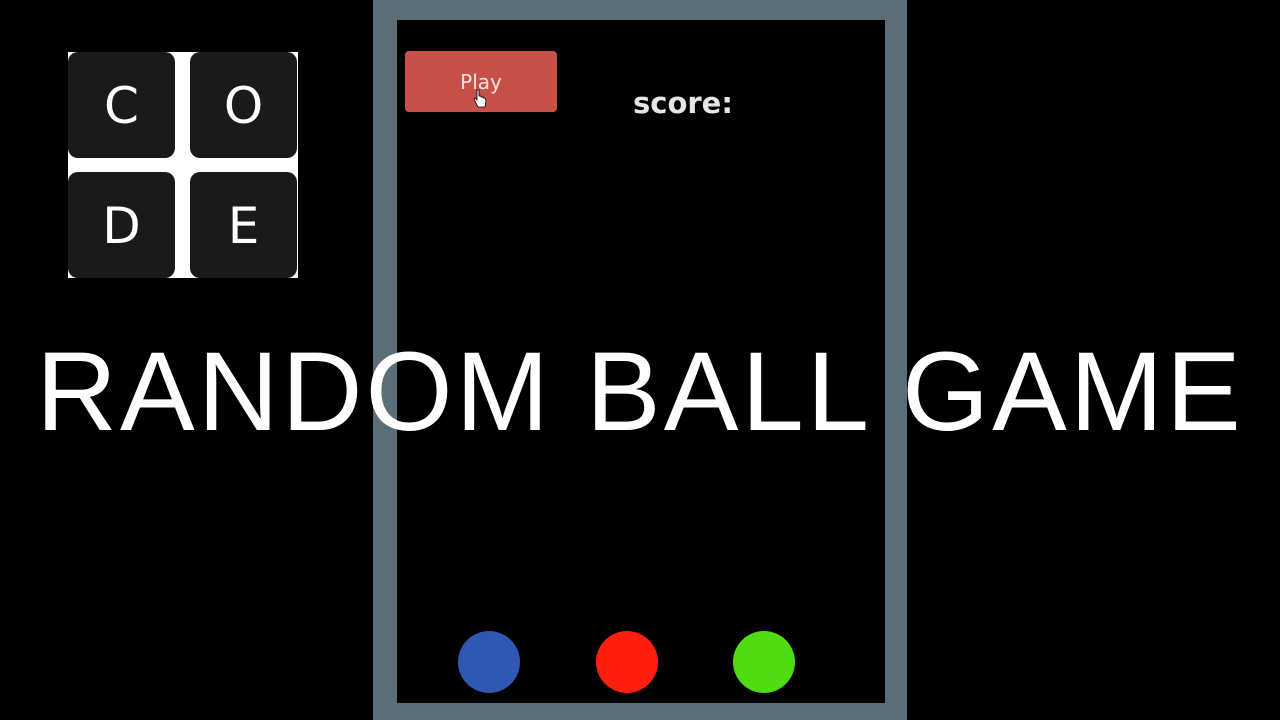  I want to click on code-org-logo: C O D E, so click(183, 165).